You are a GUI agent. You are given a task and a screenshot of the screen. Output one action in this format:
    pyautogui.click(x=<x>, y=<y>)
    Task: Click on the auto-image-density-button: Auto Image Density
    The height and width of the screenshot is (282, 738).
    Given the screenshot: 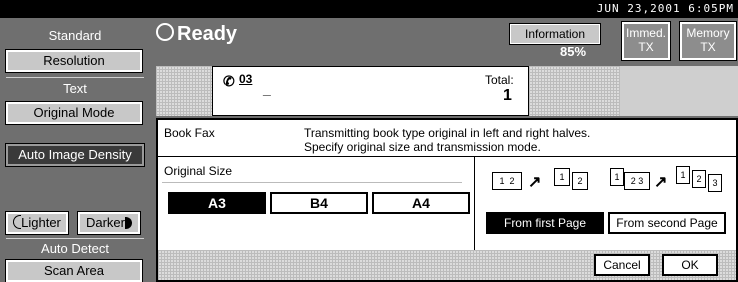 What is the action you would take?
    pyautogui.click(x=75, y=155)
    